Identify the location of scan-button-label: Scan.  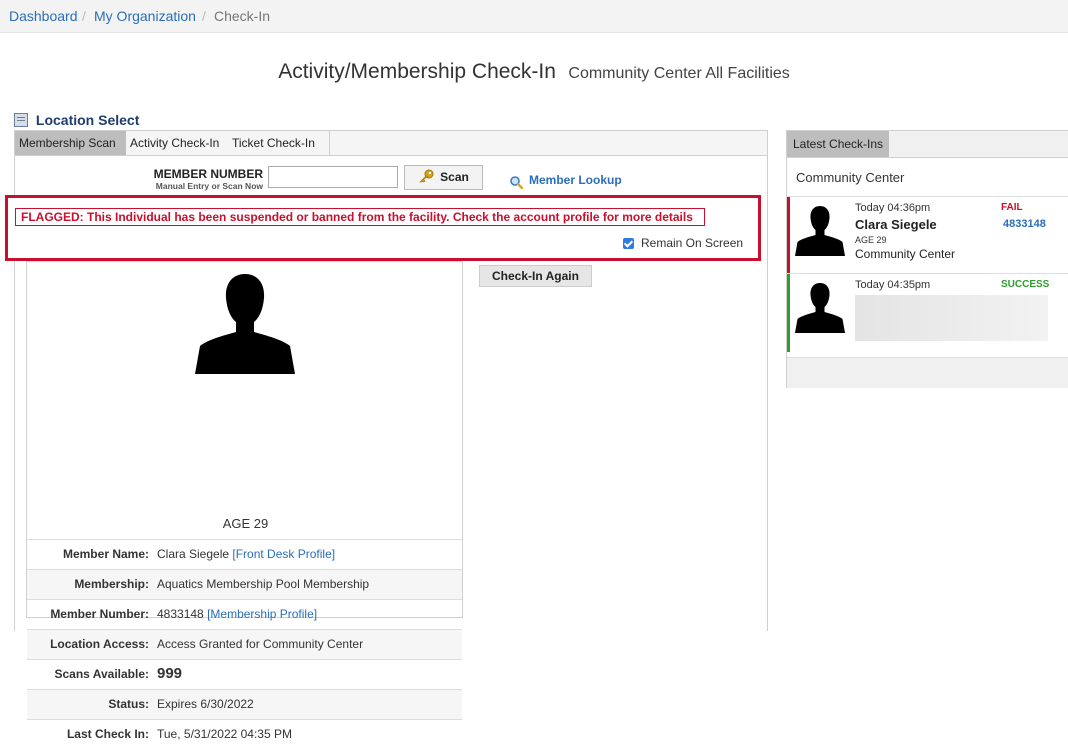
(454, 177).